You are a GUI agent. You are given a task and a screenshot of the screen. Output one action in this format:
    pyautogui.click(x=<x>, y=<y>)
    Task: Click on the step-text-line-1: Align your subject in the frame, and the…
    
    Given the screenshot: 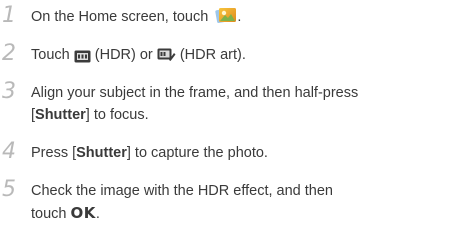 What is the action you would take?
    pyautogui.click(x=195, y=93)
    